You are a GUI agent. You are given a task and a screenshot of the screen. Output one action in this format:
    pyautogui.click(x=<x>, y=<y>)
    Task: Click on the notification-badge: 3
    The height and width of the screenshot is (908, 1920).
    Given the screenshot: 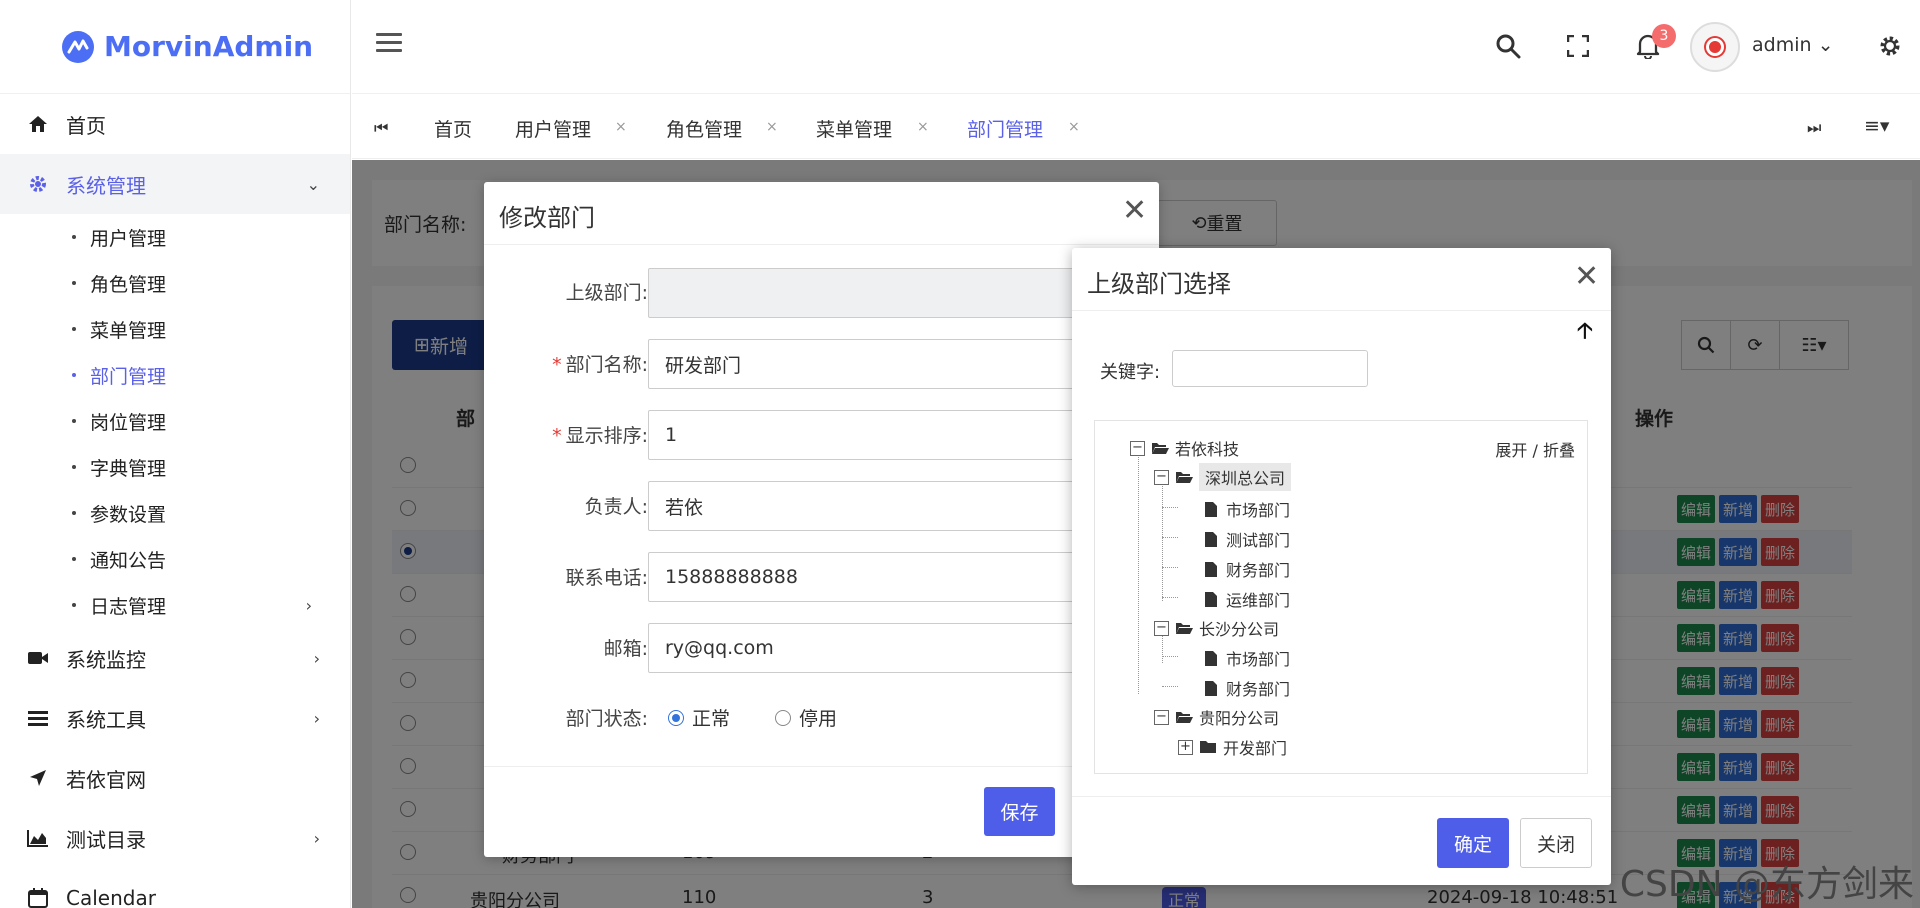 What is the action you would take?
    pyautogui.click(x=1664, y=36)
    